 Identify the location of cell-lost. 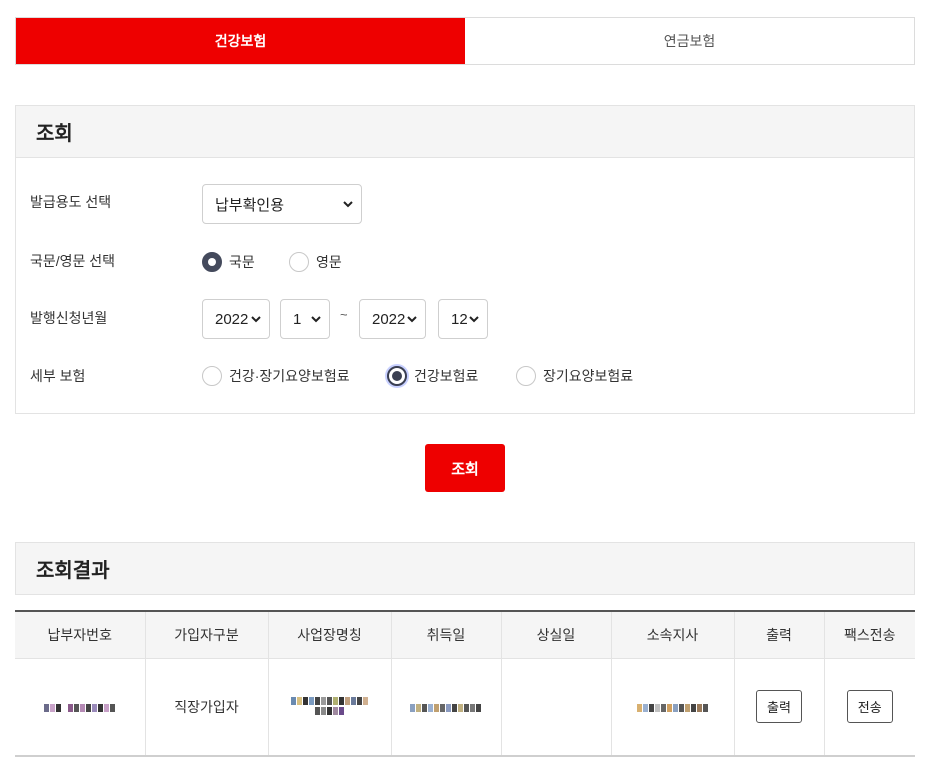
(555, 707).